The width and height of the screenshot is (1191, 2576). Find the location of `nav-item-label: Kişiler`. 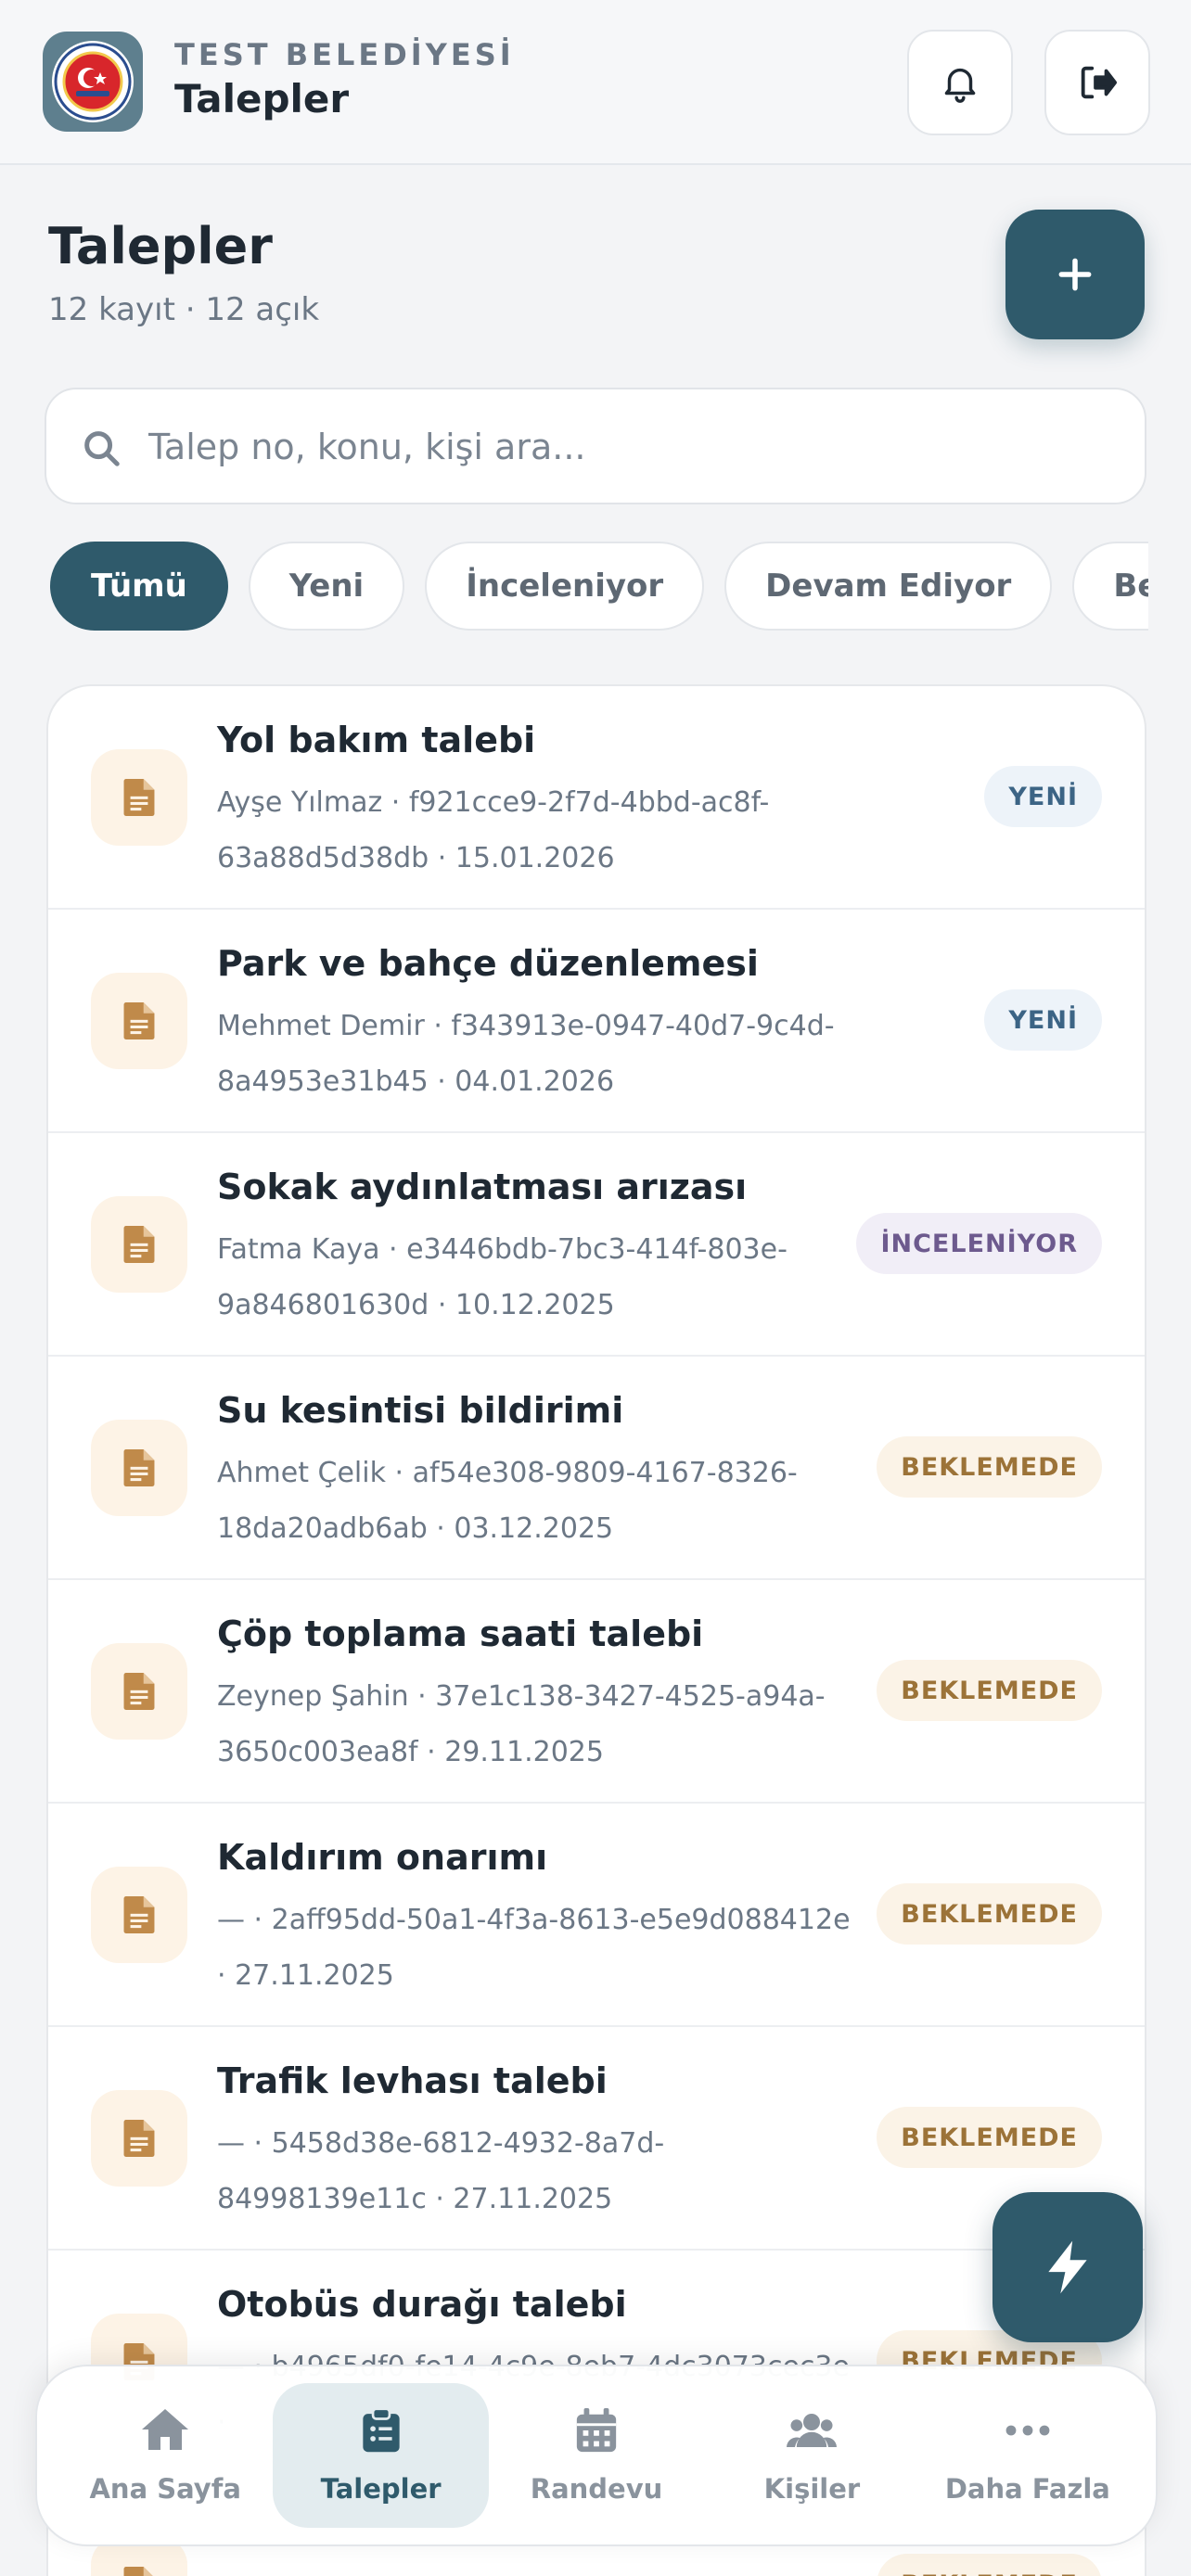

nav-item-label: Kişiler is located at coordinates (812, 2488).